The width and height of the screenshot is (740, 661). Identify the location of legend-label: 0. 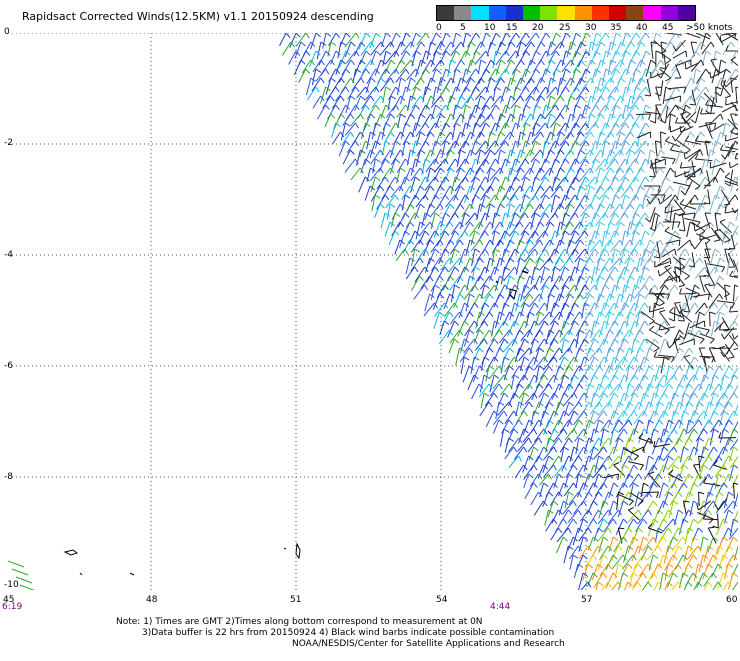
(439, 28).